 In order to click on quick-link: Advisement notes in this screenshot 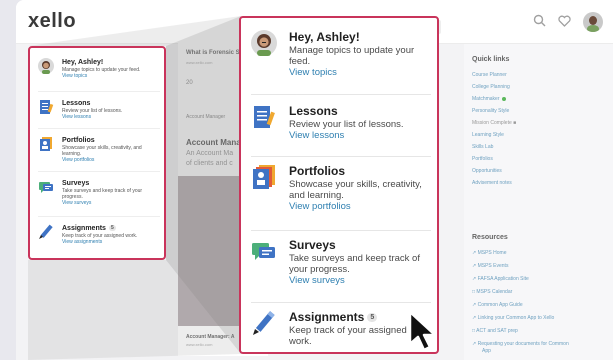, I will do `click(492, 183)`.